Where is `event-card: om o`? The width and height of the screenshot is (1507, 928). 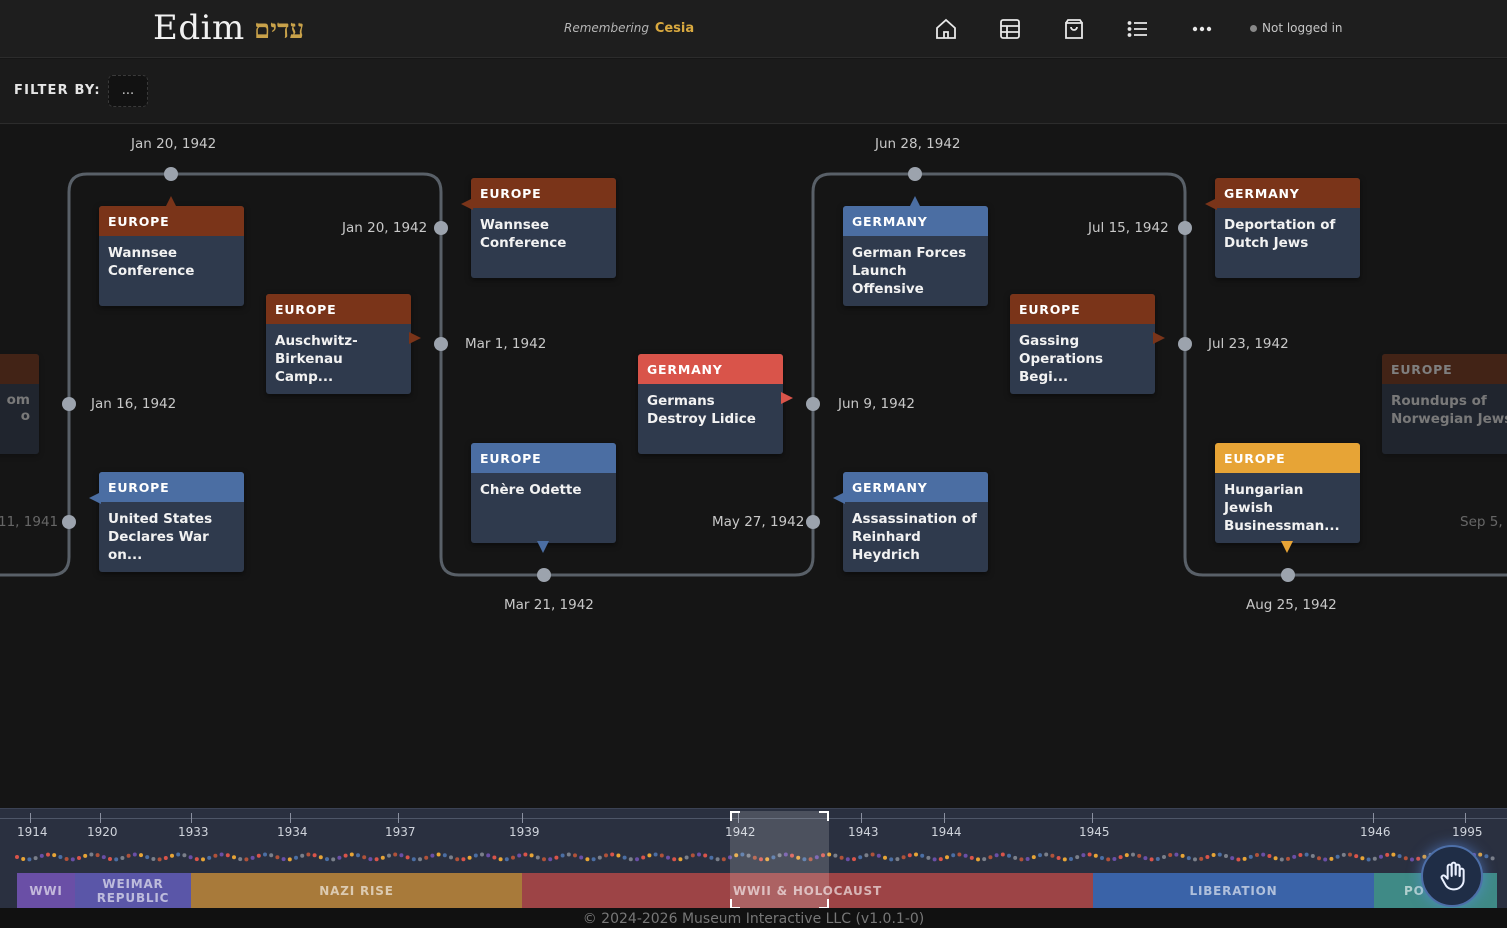
event-card: om o is located at coordinates (19, 404).